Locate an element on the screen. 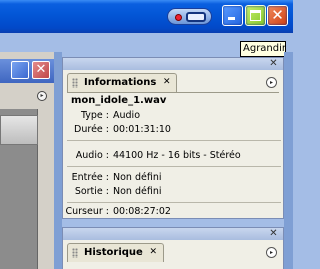  info-value: 00:01:31:10 is located at coordinates (142, 129).